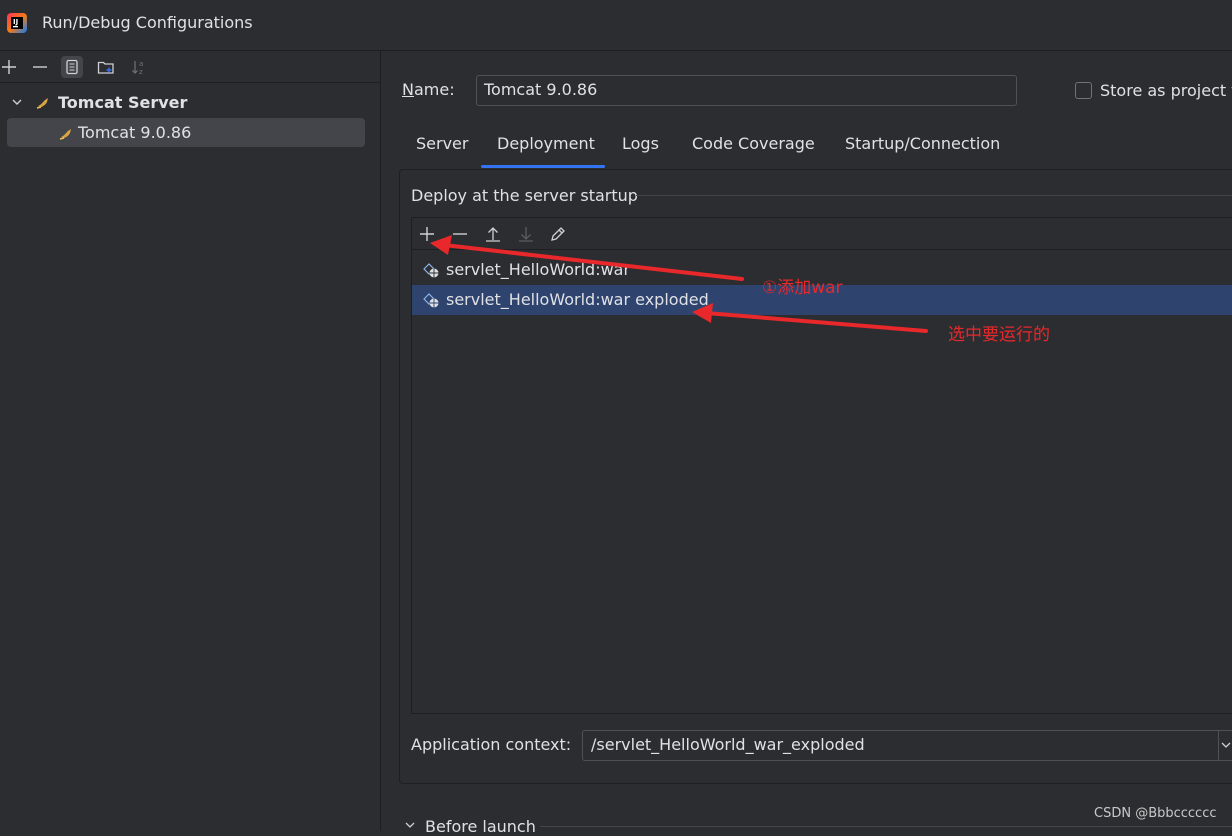 The image size is (1232, 836). What do you see at coordinates (106, 67) in the screenshot?
I see `new-folder-icon` at bounding box center [106, 67].